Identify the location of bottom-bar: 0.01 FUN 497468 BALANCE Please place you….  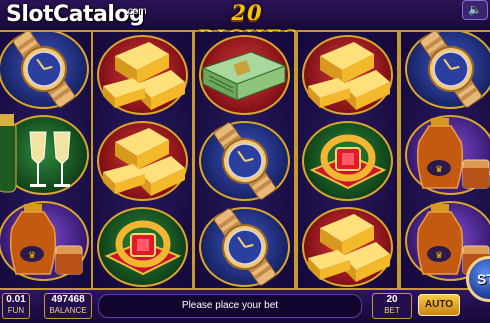
(245, 305).